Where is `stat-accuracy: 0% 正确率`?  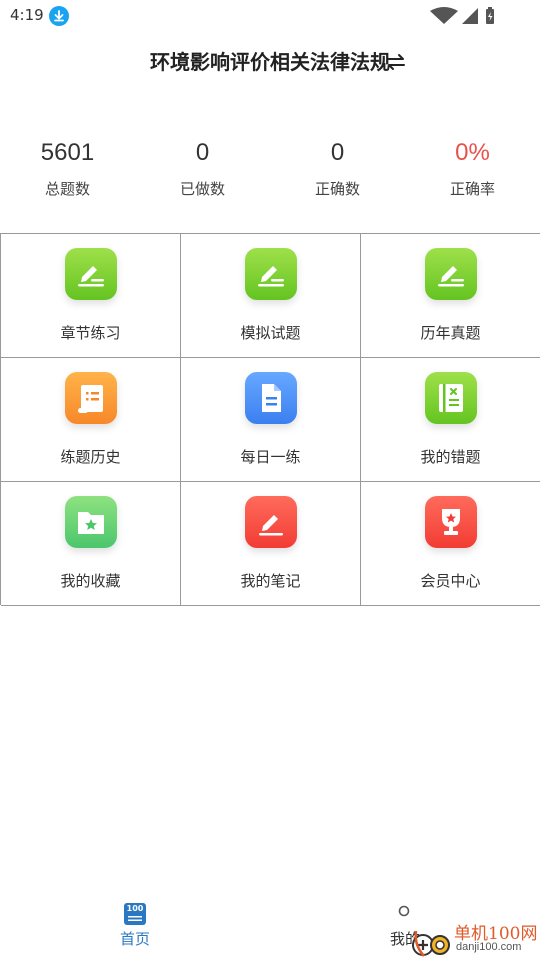 stat-accuracy: 0% 正确率 is located at coordinates (472, 174).